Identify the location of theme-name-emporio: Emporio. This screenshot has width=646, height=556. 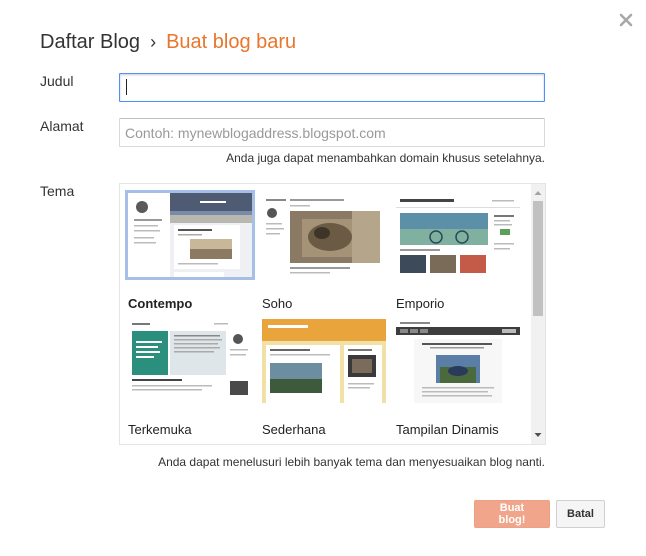
(420, 303).